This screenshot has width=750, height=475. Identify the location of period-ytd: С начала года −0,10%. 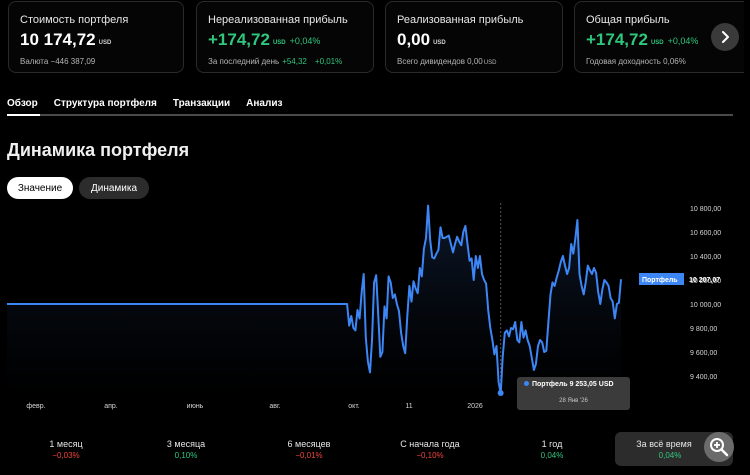
(430, 446).